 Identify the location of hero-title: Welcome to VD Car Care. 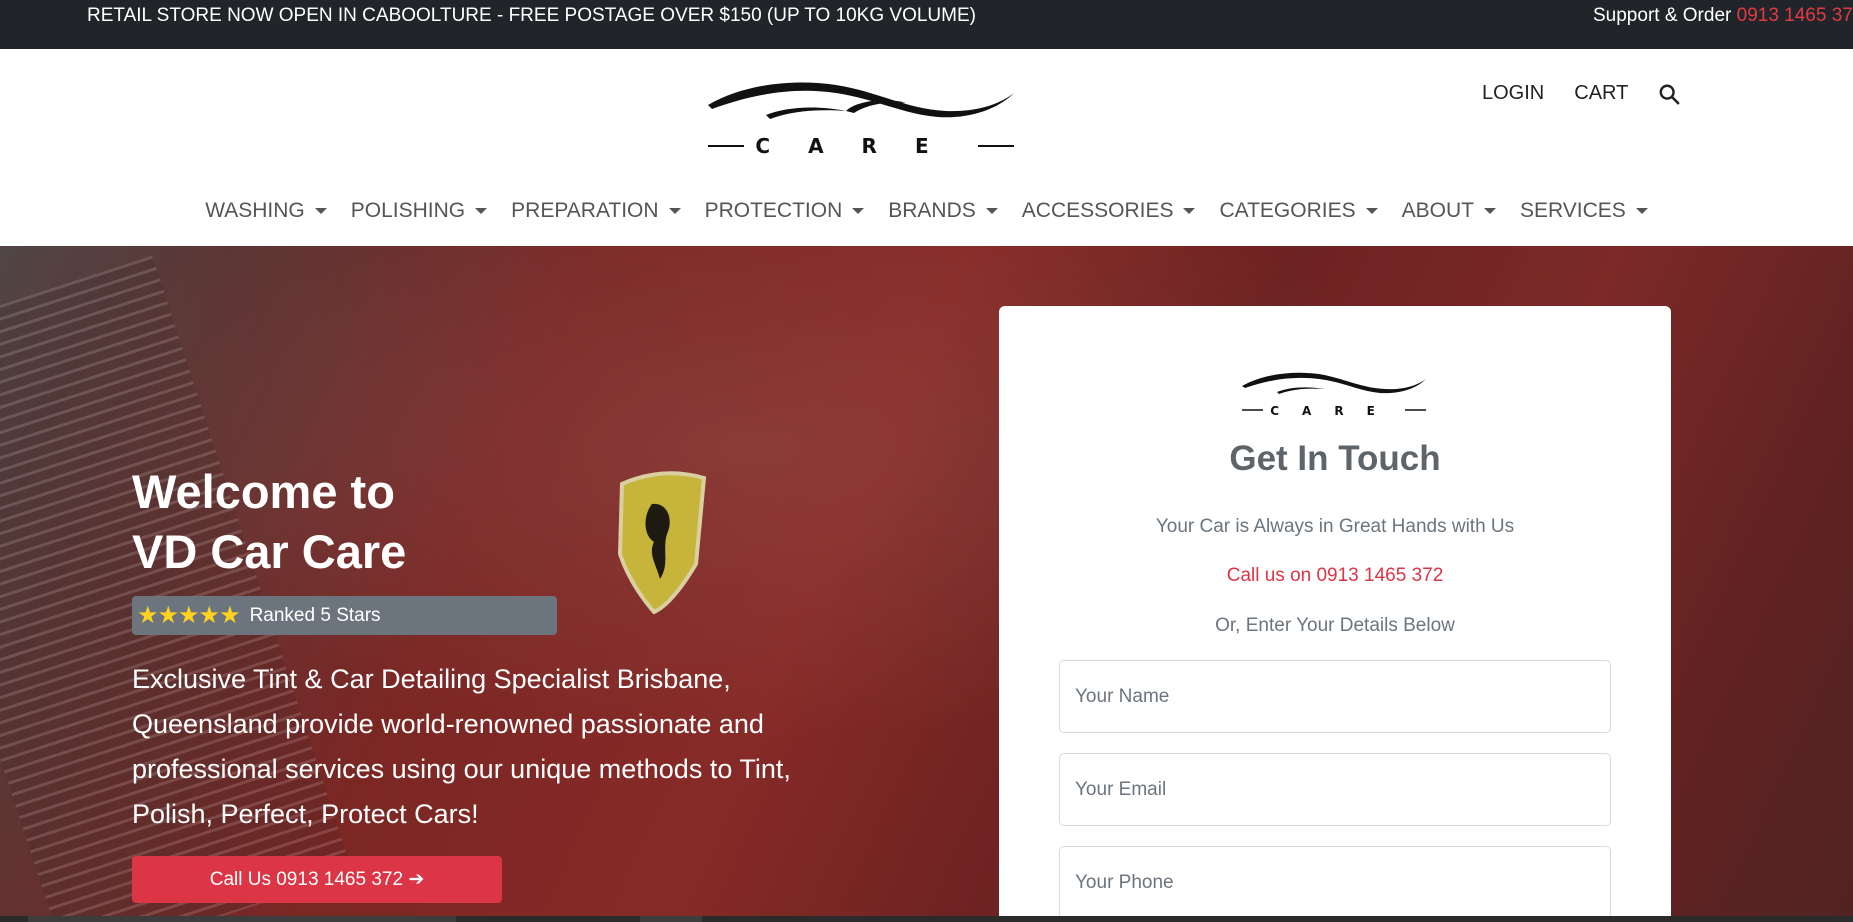
(472, 522).